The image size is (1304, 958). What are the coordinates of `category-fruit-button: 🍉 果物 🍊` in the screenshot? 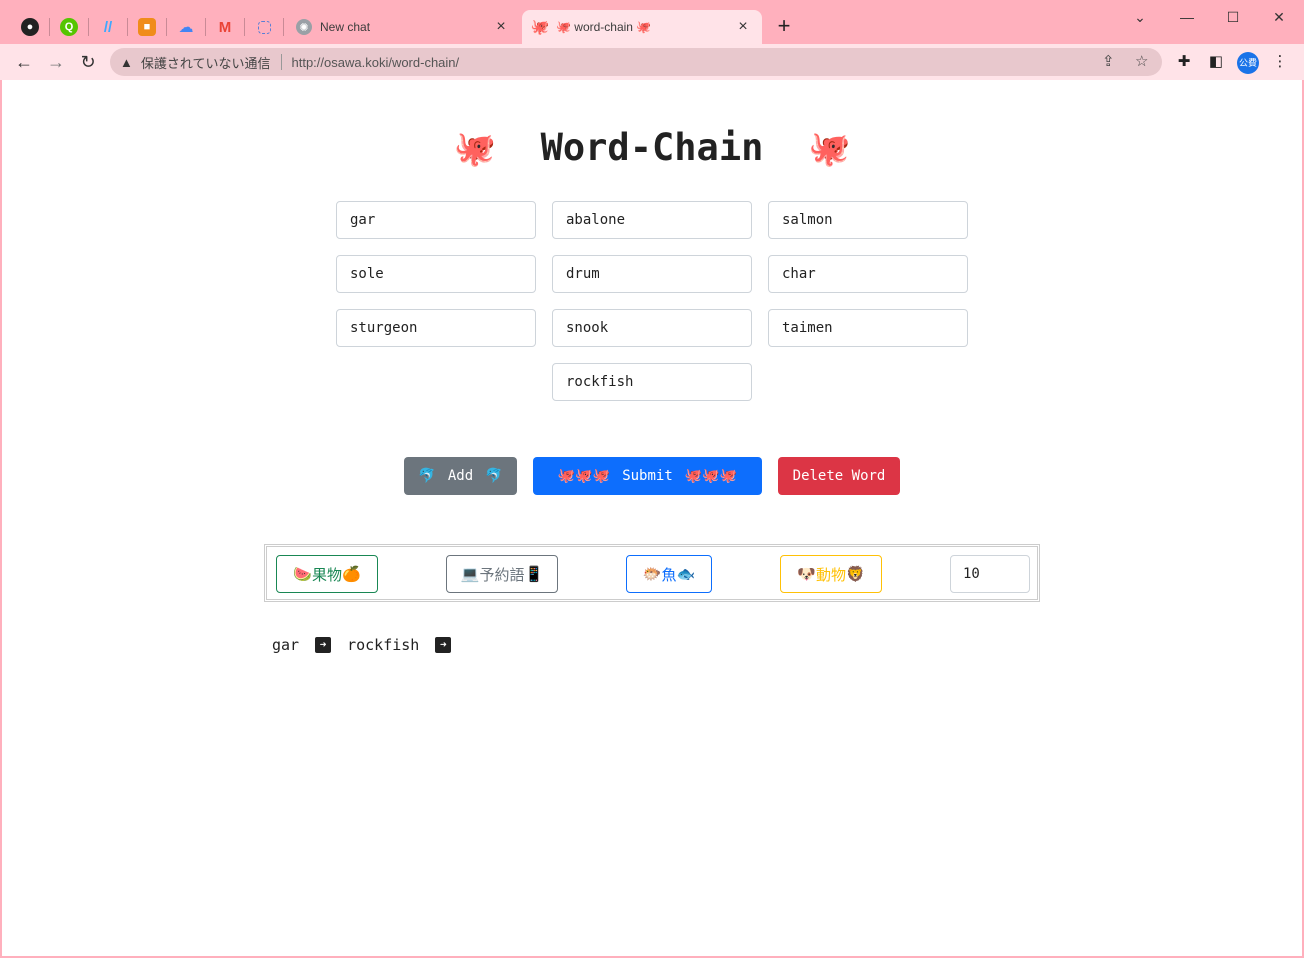 It's located at (327, 574).